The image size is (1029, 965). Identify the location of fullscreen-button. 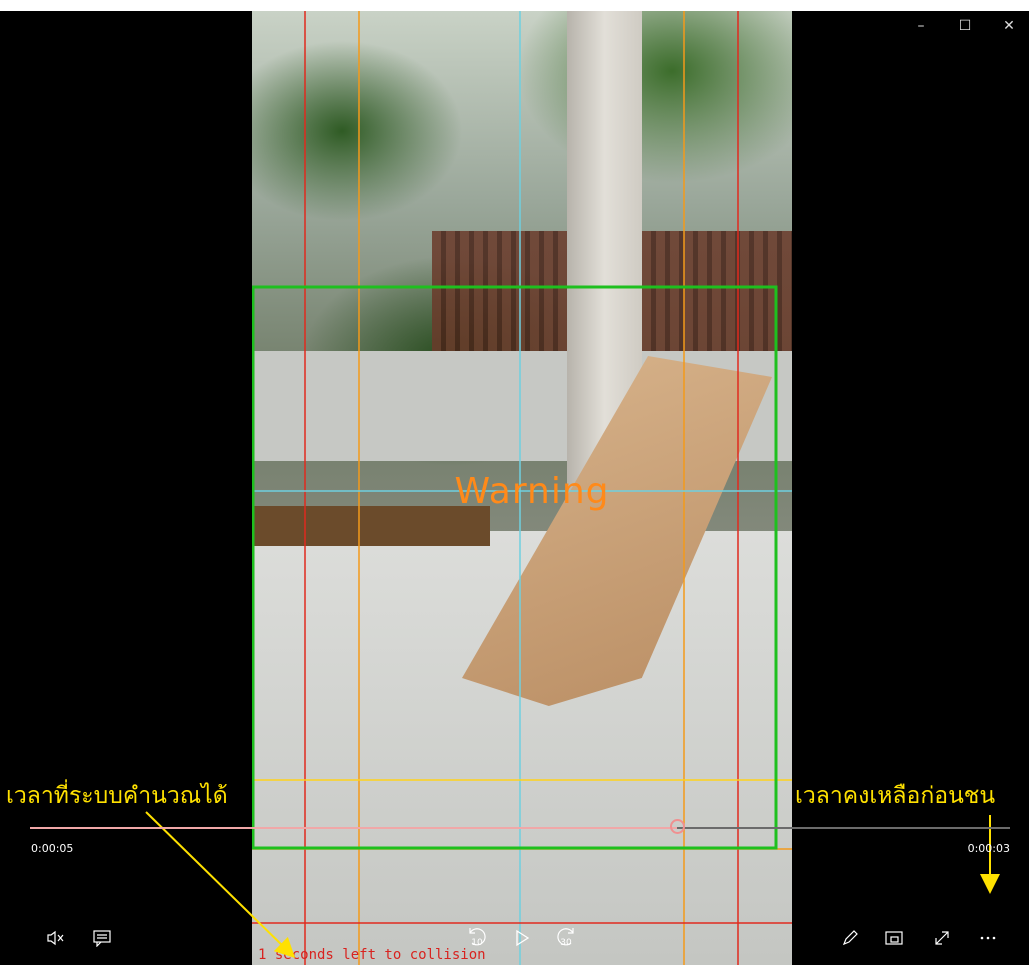
(942, 938).